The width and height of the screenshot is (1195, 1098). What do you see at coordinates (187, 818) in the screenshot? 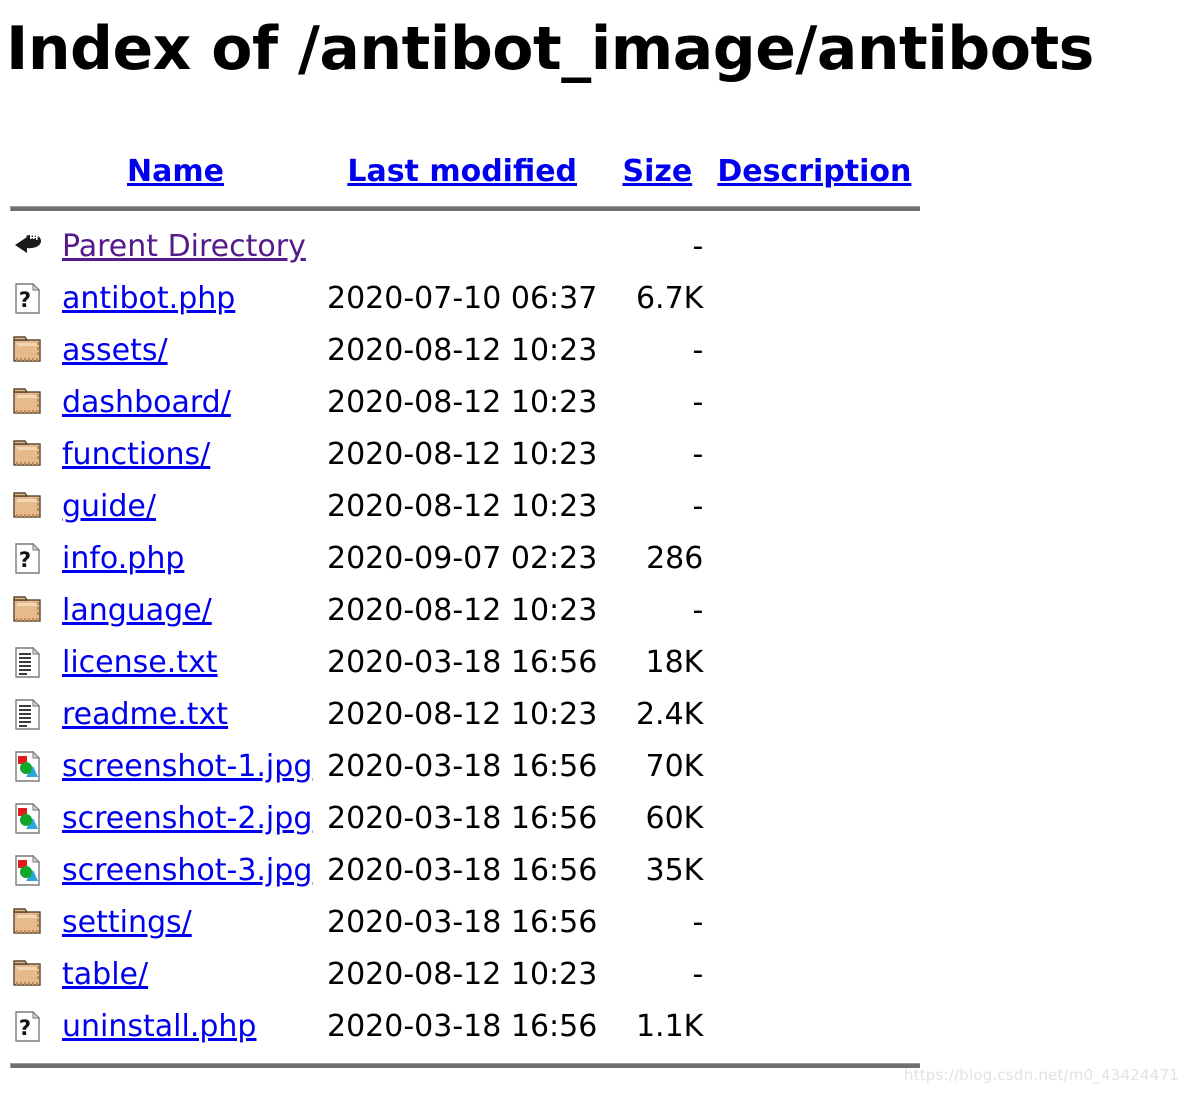
I see `file-link: screenshot-2.jpg` at bounding box center [187, 818].